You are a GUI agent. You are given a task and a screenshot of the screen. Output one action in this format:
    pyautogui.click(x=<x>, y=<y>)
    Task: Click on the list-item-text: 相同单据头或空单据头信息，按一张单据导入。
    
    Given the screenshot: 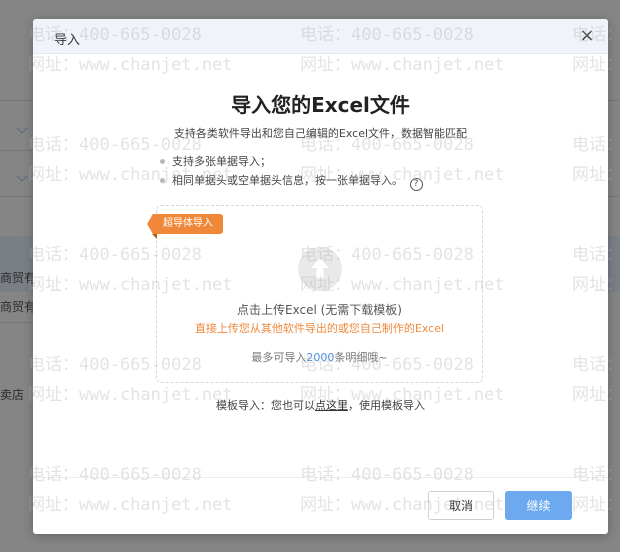 What is the action you would take?
    pyautogui.click(x=287, y=180)
    